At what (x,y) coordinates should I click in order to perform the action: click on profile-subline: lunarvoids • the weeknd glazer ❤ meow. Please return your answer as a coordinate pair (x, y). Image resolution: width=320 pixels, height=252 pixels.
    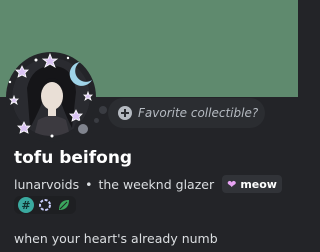
    Looking at the image, I should click on (148, 184).